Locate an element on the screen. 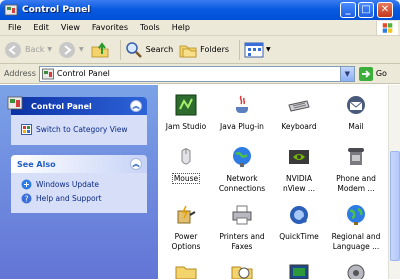 Image resolution: width=400 pixels, height=279 pixels. toolbar: Back ▼ ▼ Search Folders ▼ is located at coordinates (200, 50).